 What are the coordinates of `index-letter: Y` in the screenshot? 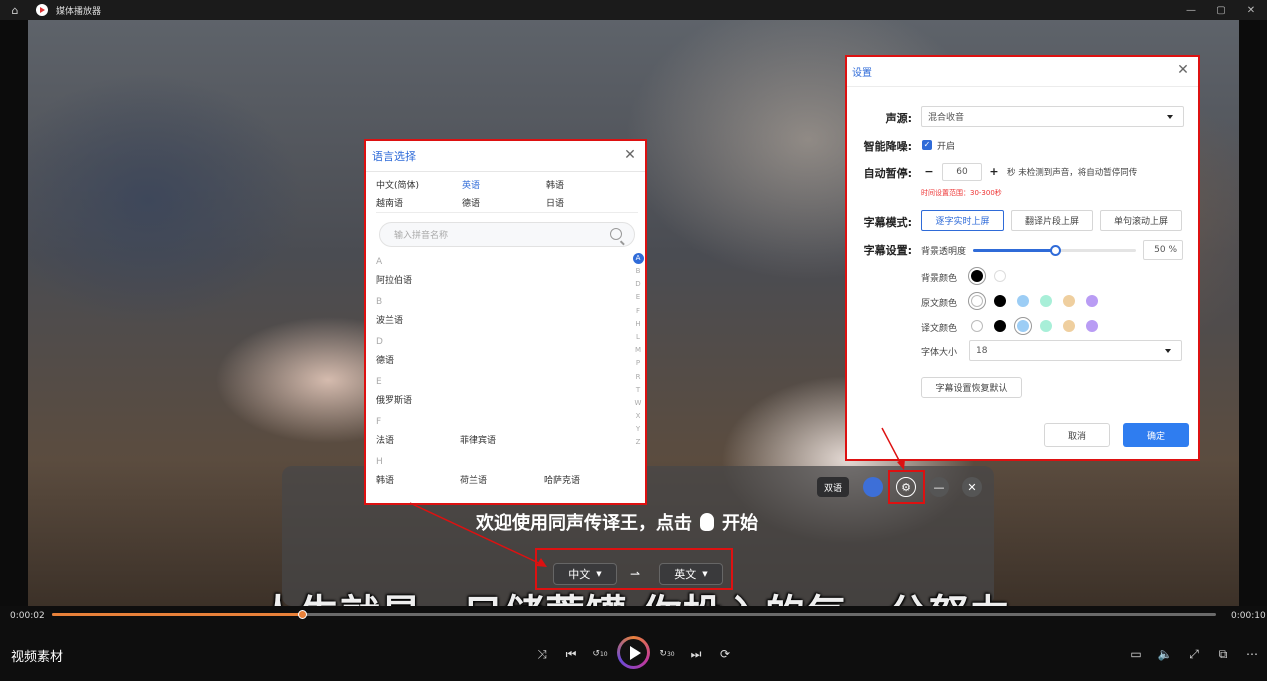 It's located at (638, 429).